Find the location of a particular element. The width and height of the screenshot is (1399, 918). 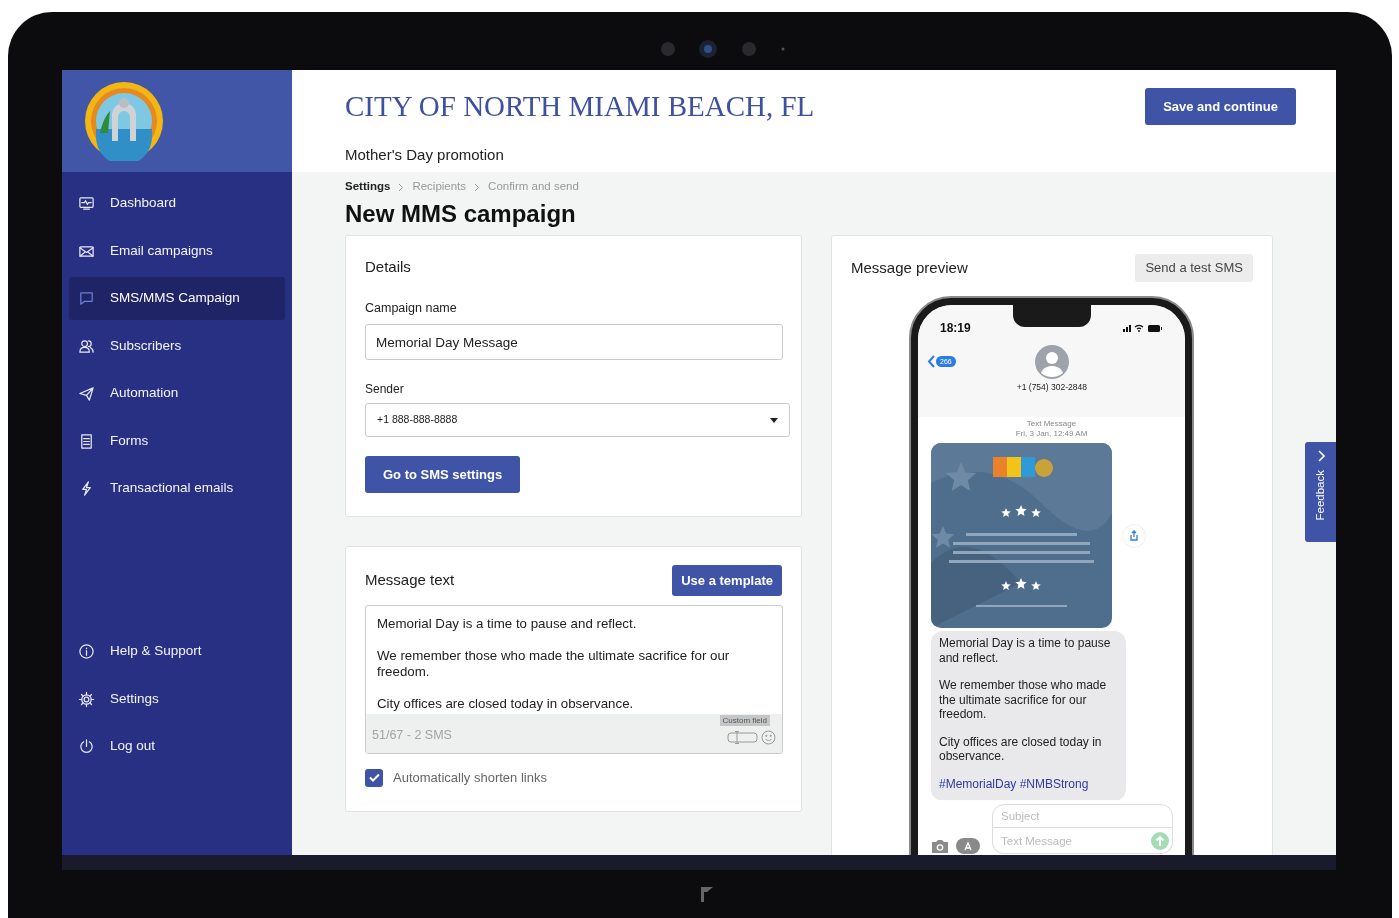

use-a-template-button: Use a template is located at coordinates (727, 580).